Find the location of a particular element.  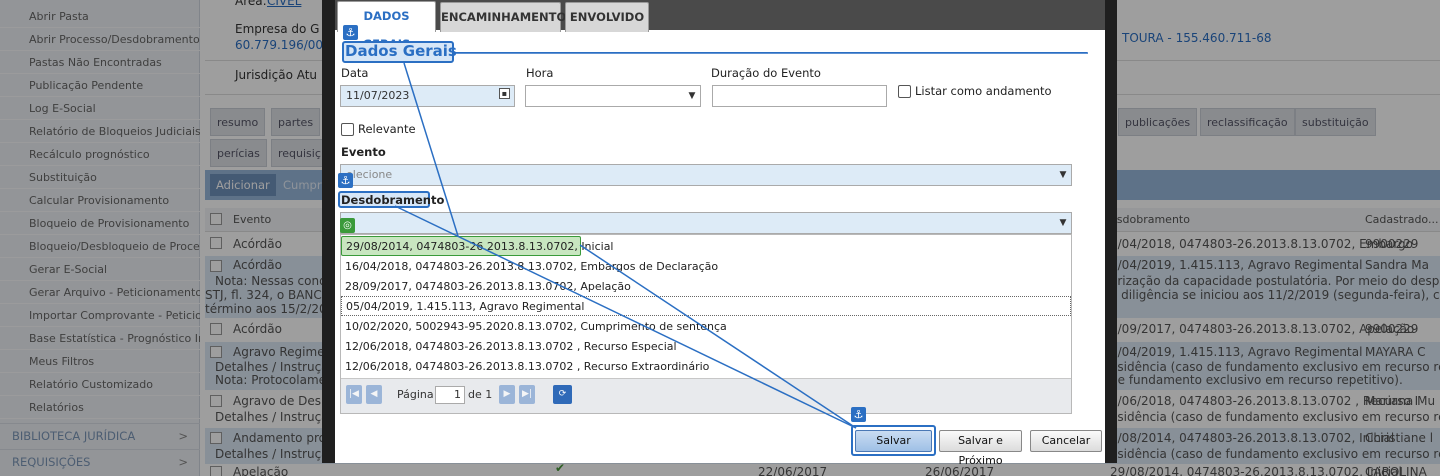

relevante-label: Relevante is located at coordinates (387, 129).